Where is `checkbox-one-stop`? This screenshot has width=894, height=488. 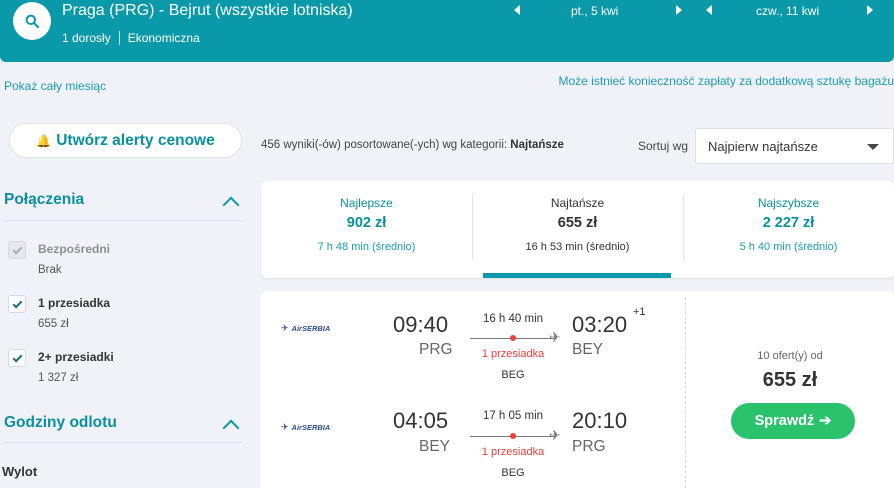
checkbox-one-stop is located at coordinates (17, 304).